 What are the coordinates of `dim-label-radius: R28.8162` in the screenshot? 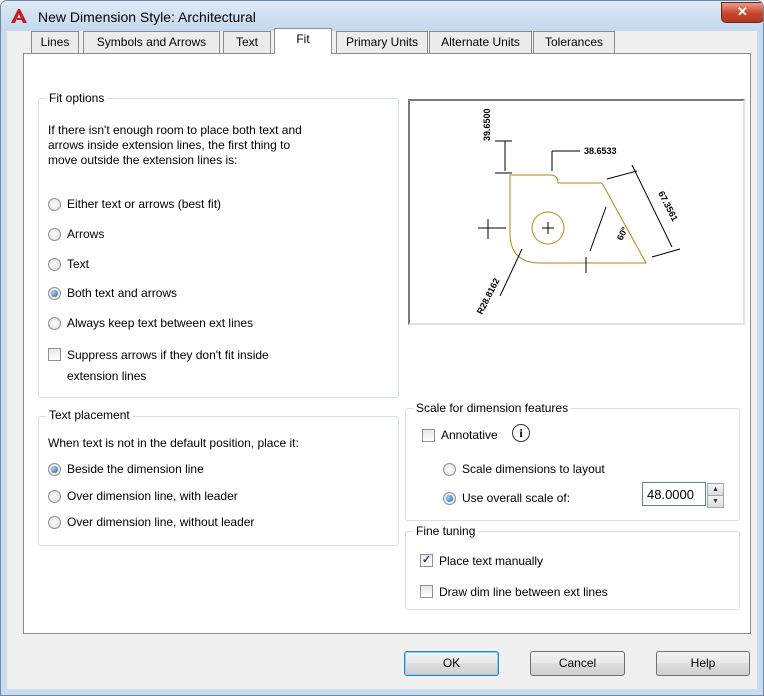 It's located at (488, 296).